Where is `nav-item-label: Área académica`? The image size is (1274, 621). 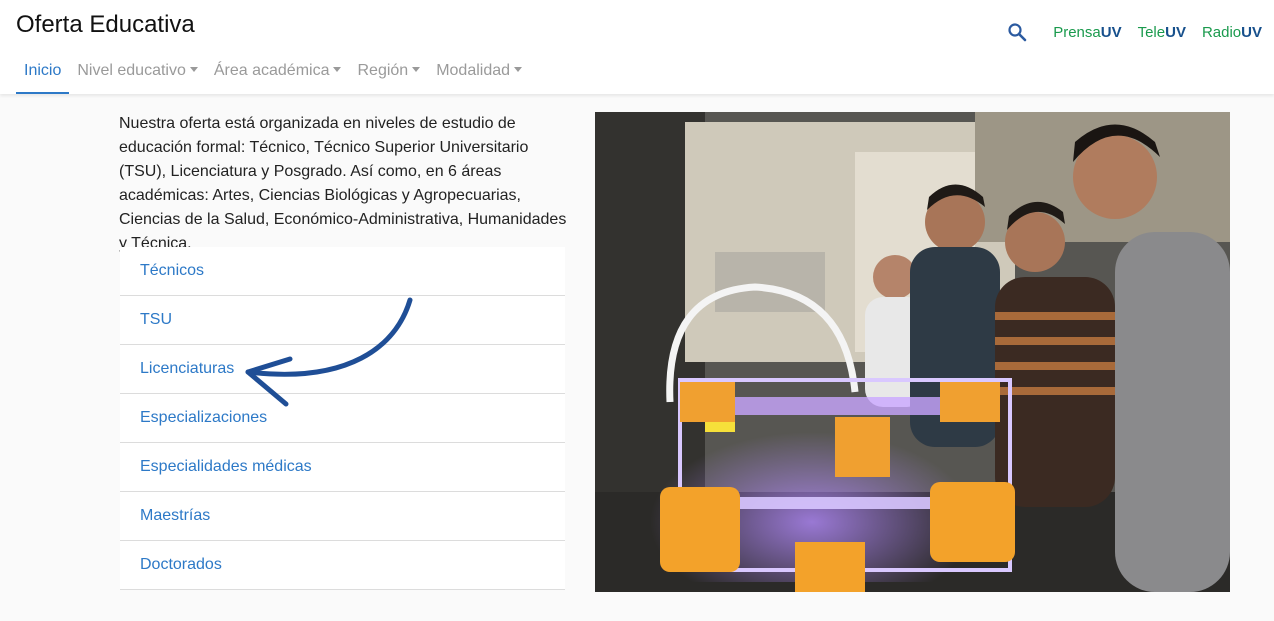 nav-item-label: Área académica is located at coordinates (271, 70).